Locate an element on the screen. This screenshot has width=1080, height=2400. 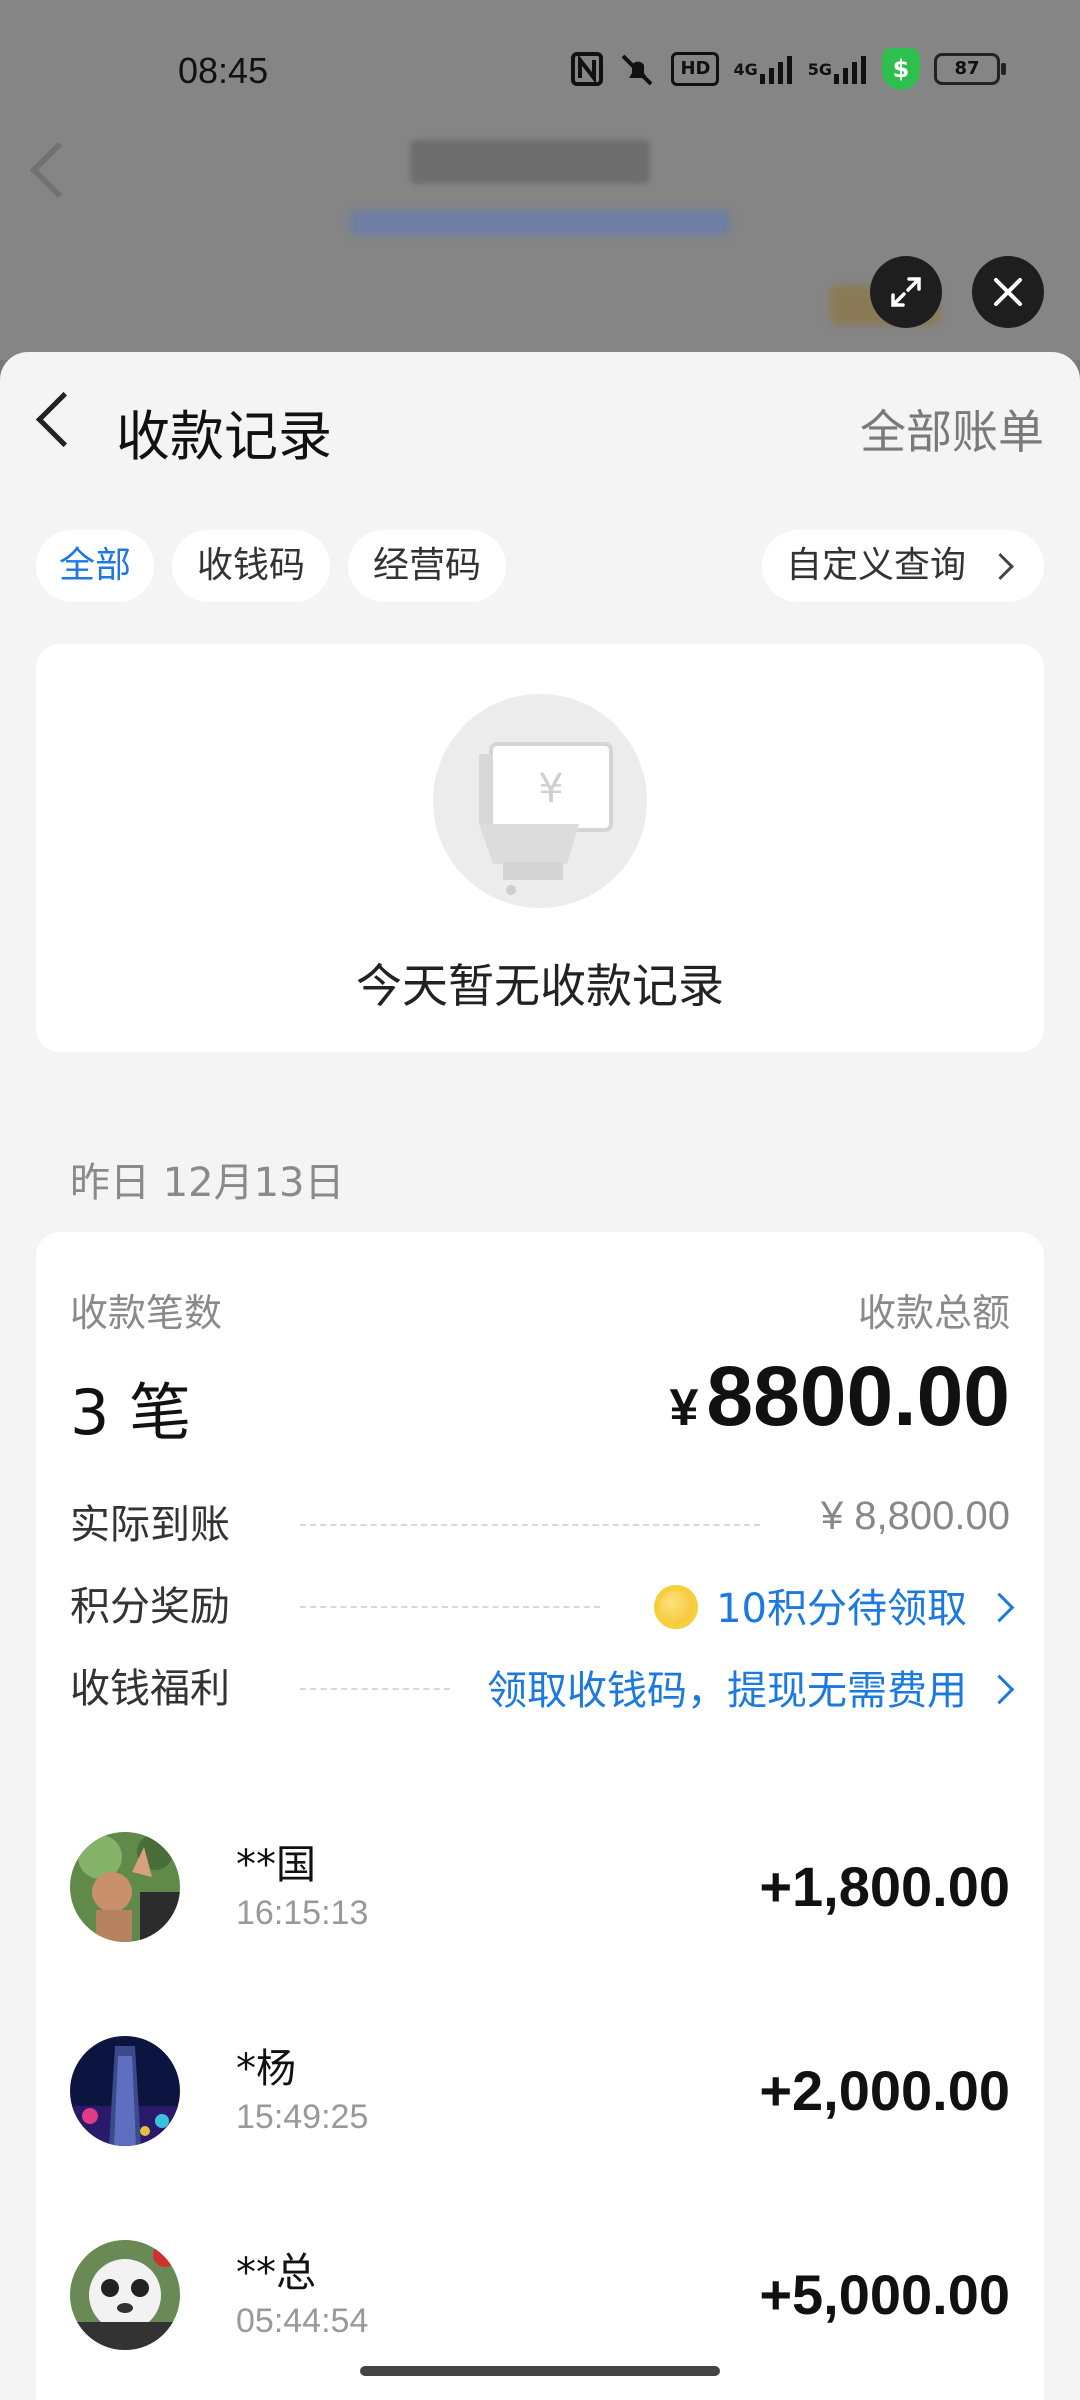
row-label: 实际到账 is located at coordinates (150, 1525).